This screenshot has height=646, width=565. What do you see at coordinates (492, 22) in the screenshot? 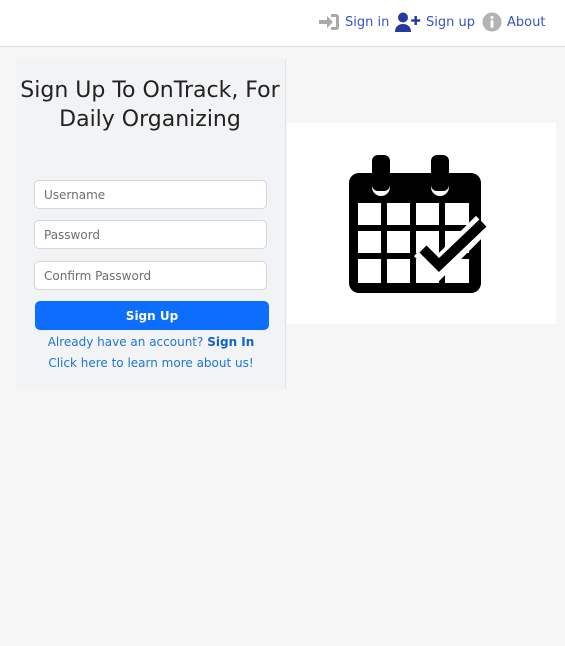
I see `info-icon` at bounding box center [492, 22].